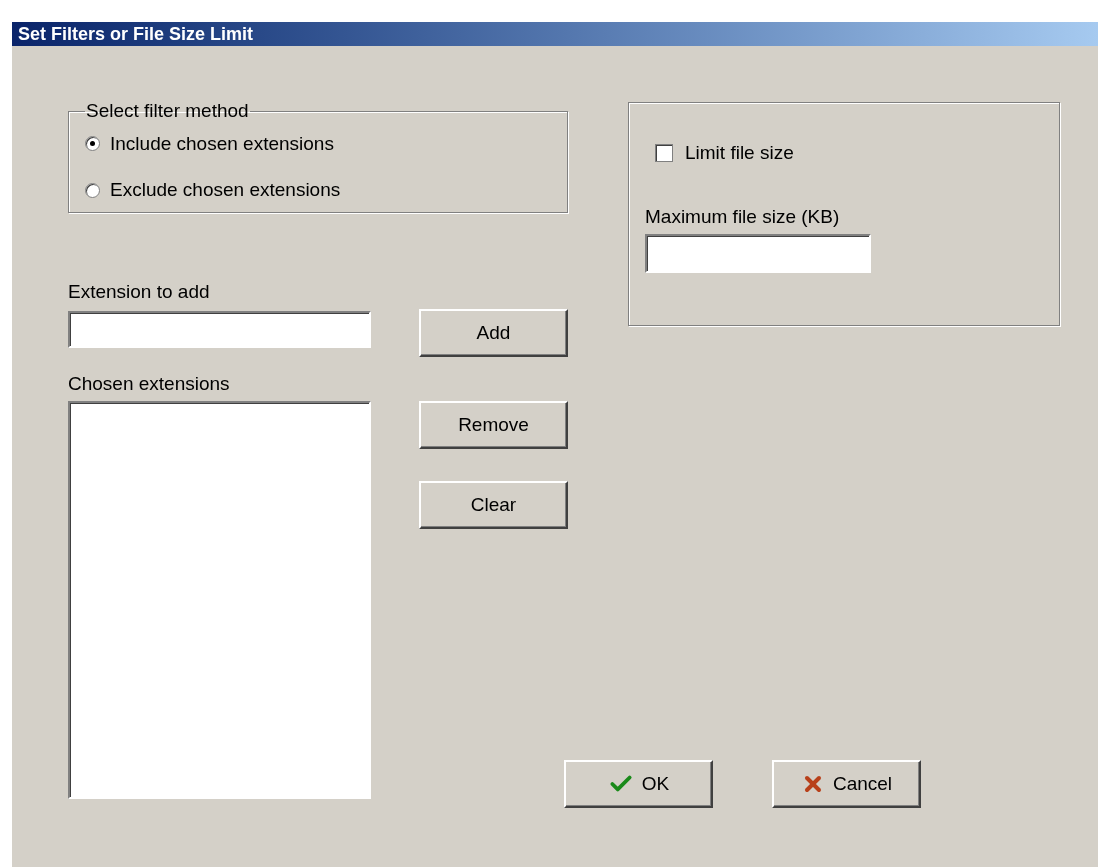  What do you see at coordinates (318, 143) in the screenshot?
I see `radio-option: Include chosen extensions` at bounding box center [318, 143].